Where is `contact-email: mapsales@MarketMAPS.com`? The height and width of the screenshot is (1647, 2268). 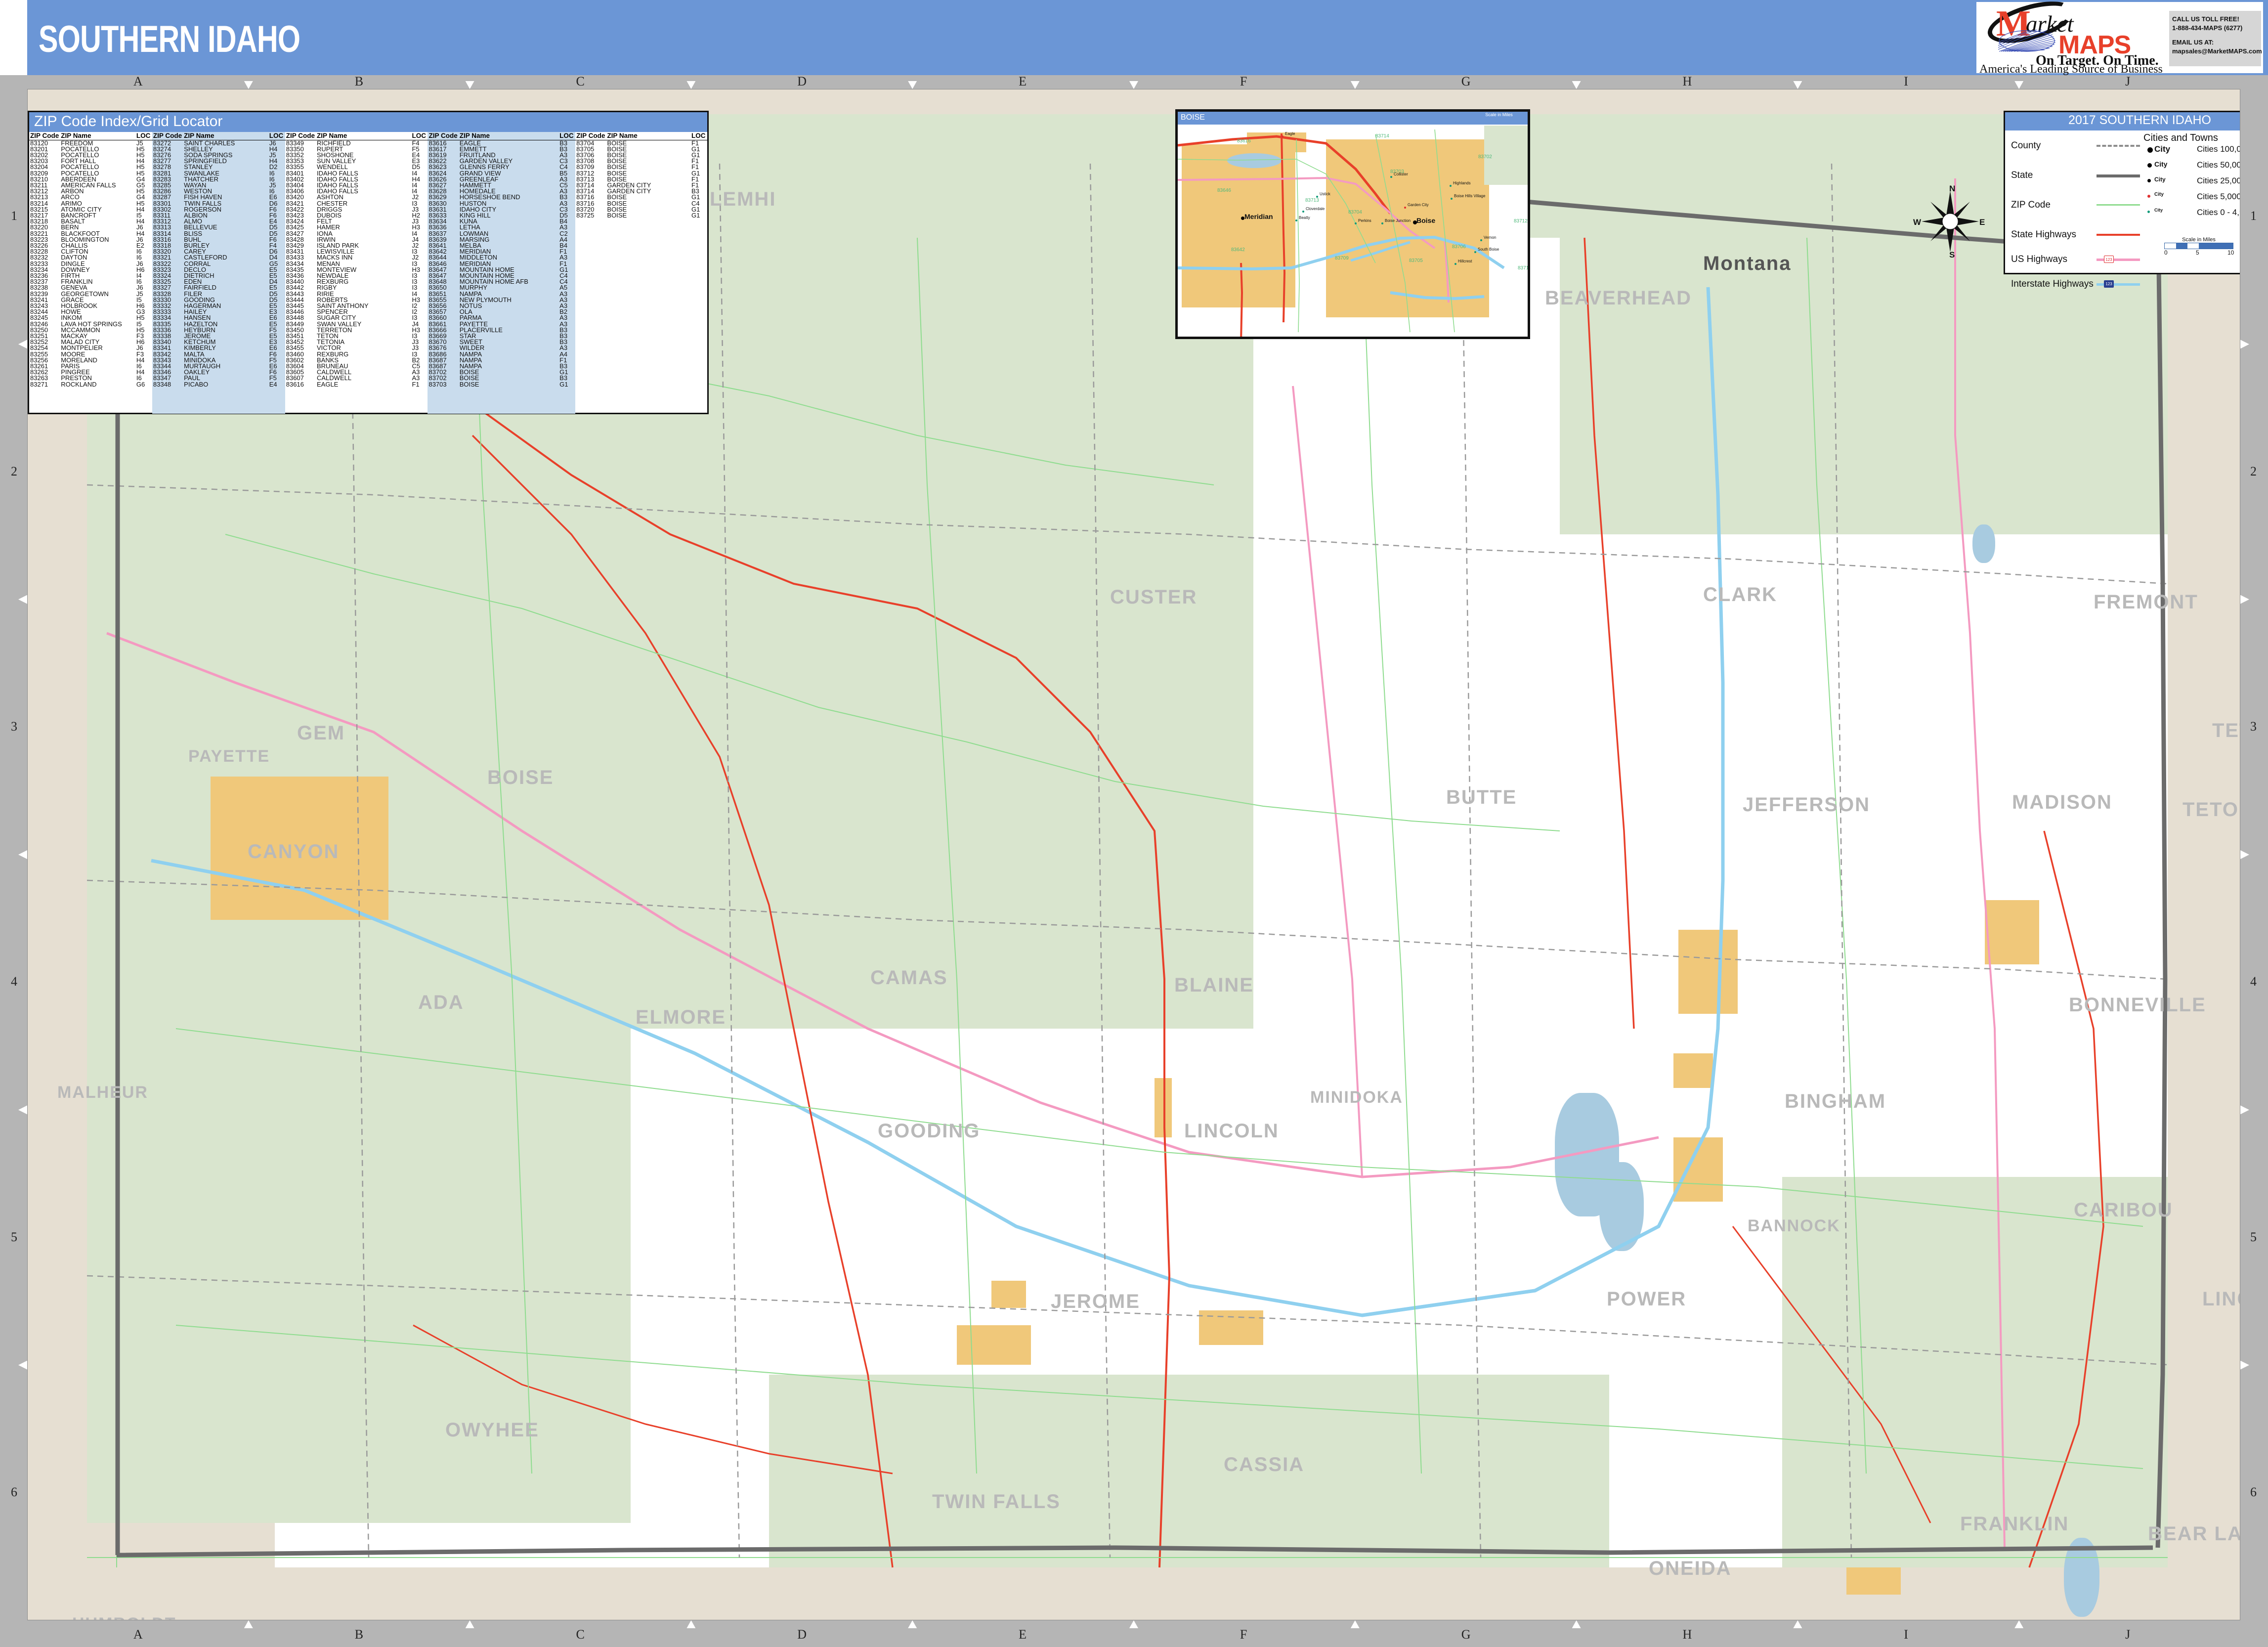 contact-email: mapsales@MarketMAPS.com is located at coordinates (2217, 51).